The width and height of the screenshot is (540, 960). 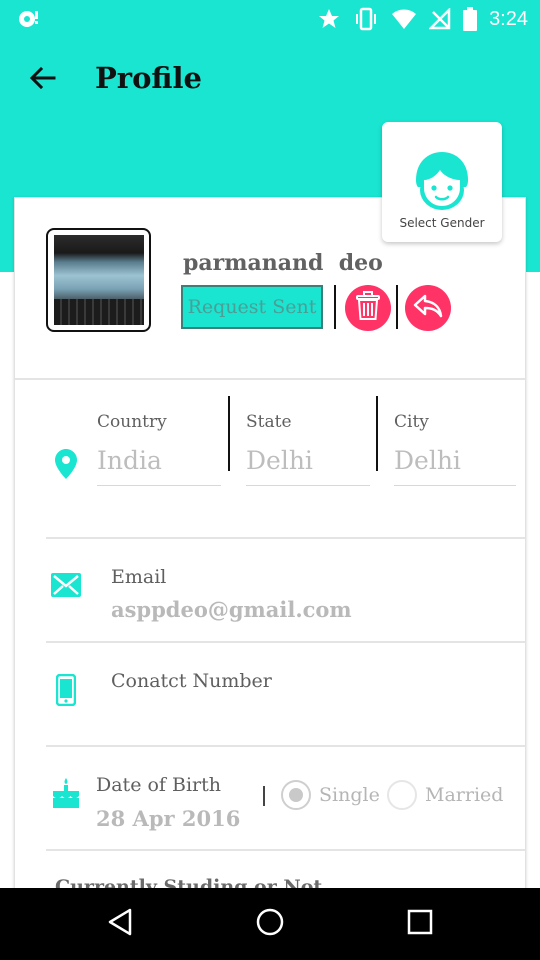 I want to click on arrow-left-icon, so click(x=42, y=80).